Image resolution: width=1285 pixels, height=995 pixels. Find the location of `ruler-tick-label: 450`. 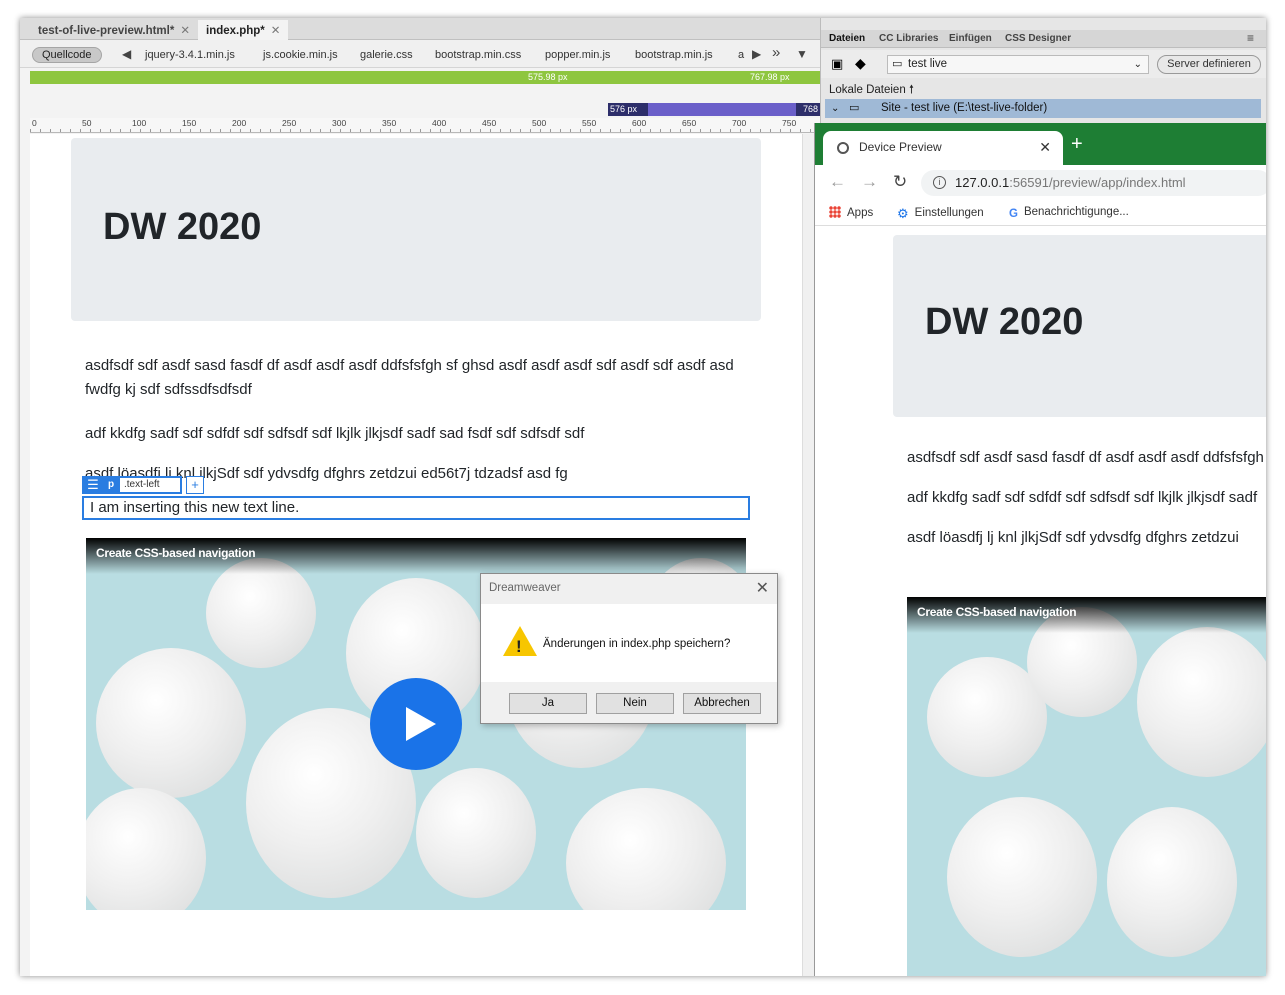

ruler-tick-label: 450 is located at coordinates (489, 123).